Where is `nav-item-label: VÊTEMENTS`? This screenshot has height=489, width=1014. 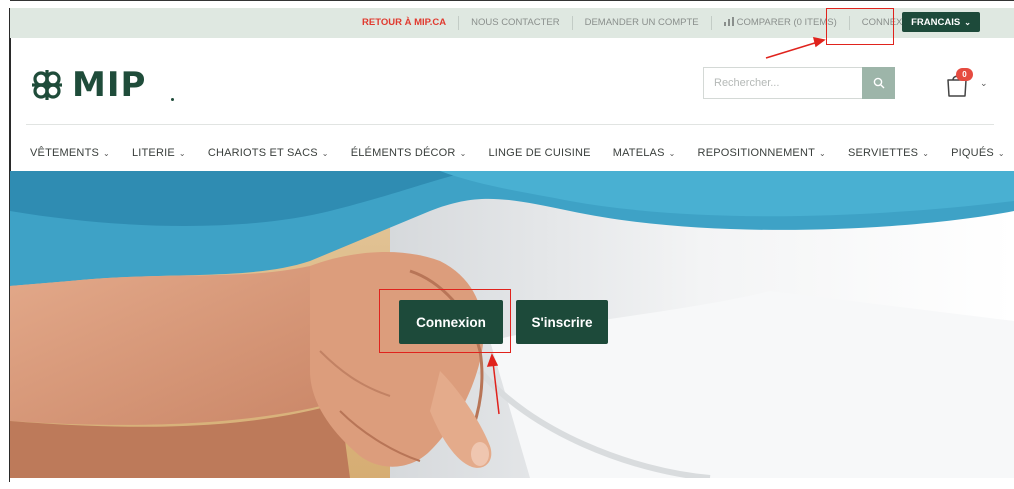
nav-item-label: VÊTEMENTS is located at coordinates (65, 153).